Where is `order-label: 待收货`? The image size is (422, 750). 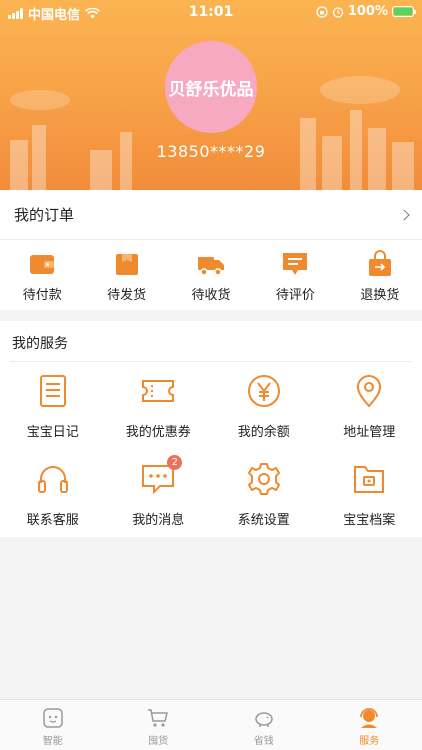 order-label: 待收货 is located at coordinates (211, 295).